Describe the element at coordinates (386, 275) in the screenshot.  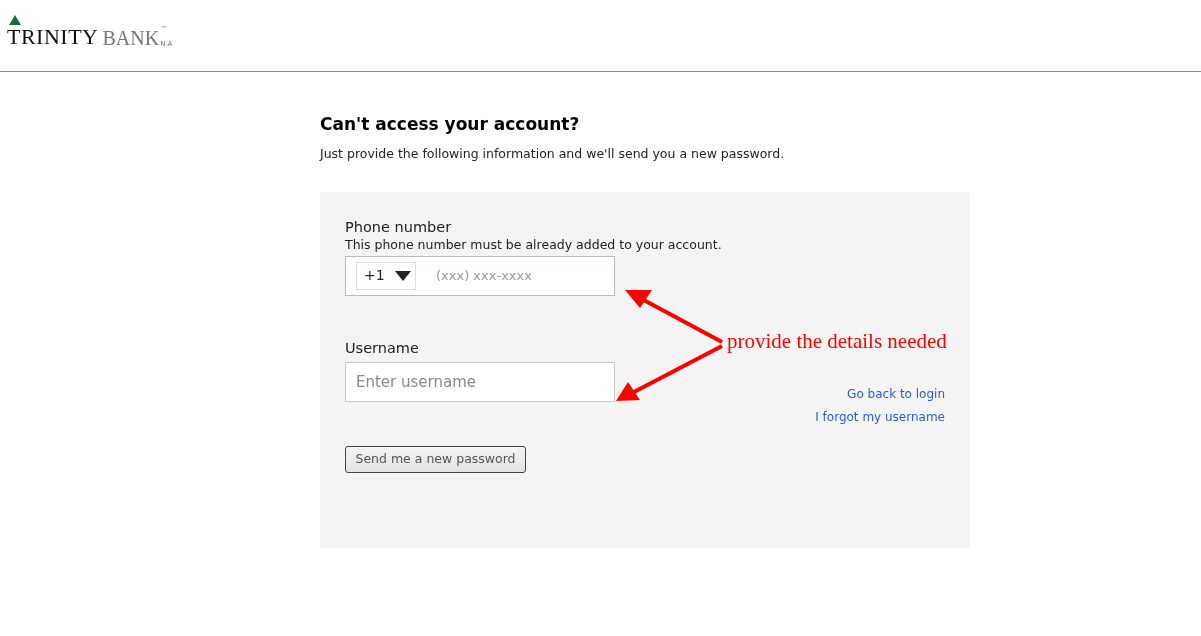
I see `country-code-select: +1` at that location.